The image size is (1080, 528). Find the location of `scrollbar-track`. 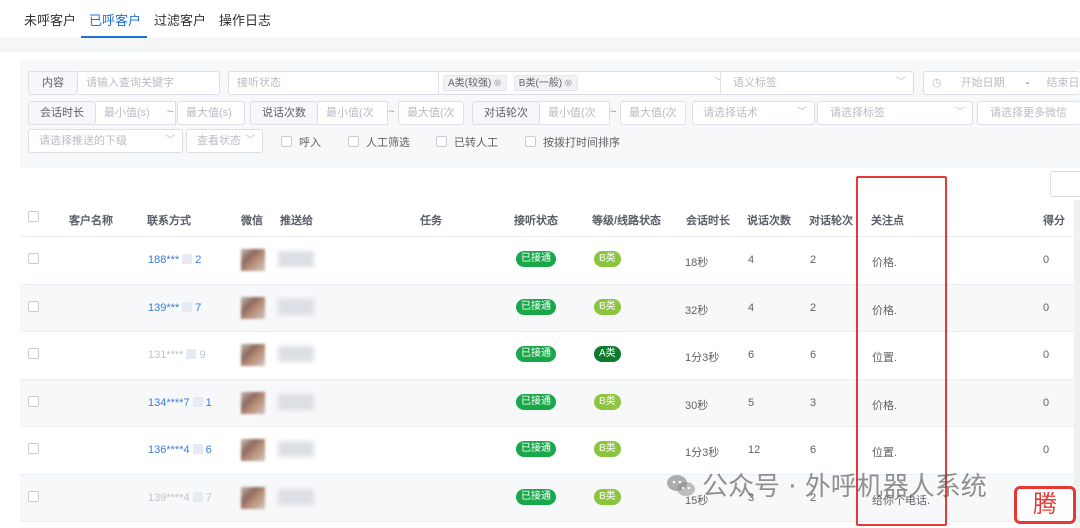

scrollbar-track is located at coordinates (1077, 364).